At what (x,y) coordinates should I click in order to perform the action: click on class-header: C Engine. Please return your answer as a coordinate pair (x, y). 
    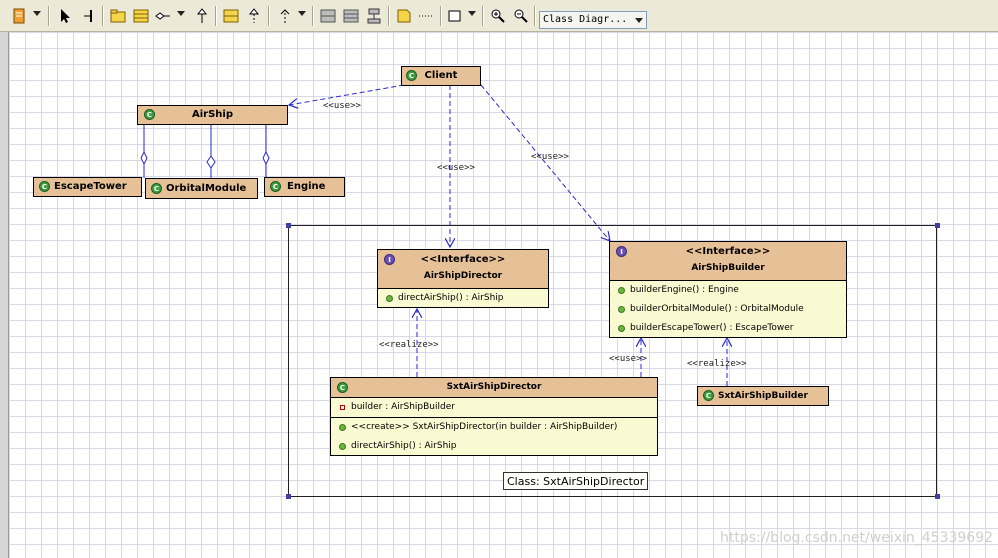
    Looking at the image, I should click on (304, 187).